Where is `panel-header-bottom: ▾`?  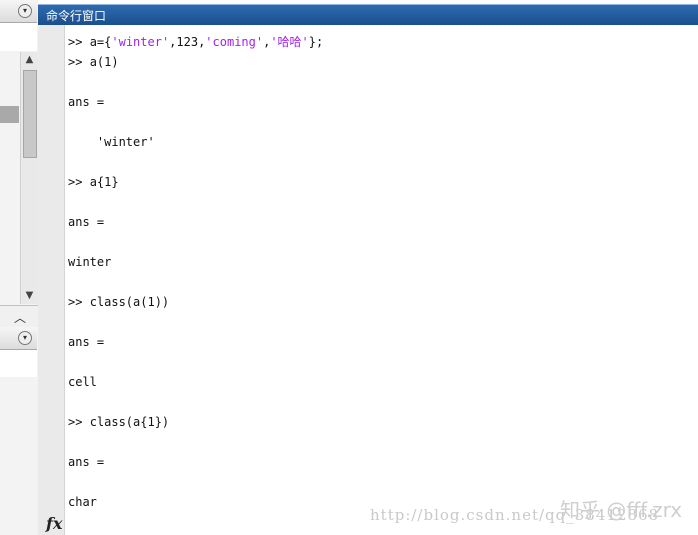 panel-header-bottom: ▾ is located at coordinates (18, 338).